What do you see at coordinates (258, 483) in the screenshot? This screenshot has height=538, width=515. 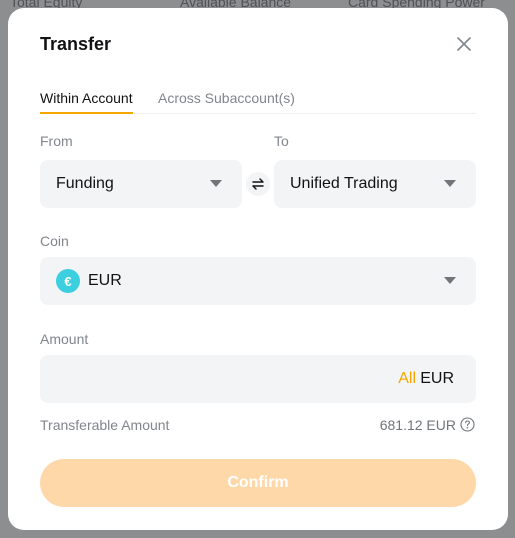 I see `confirm-button: Confirm` at bounding box center [258, 483].